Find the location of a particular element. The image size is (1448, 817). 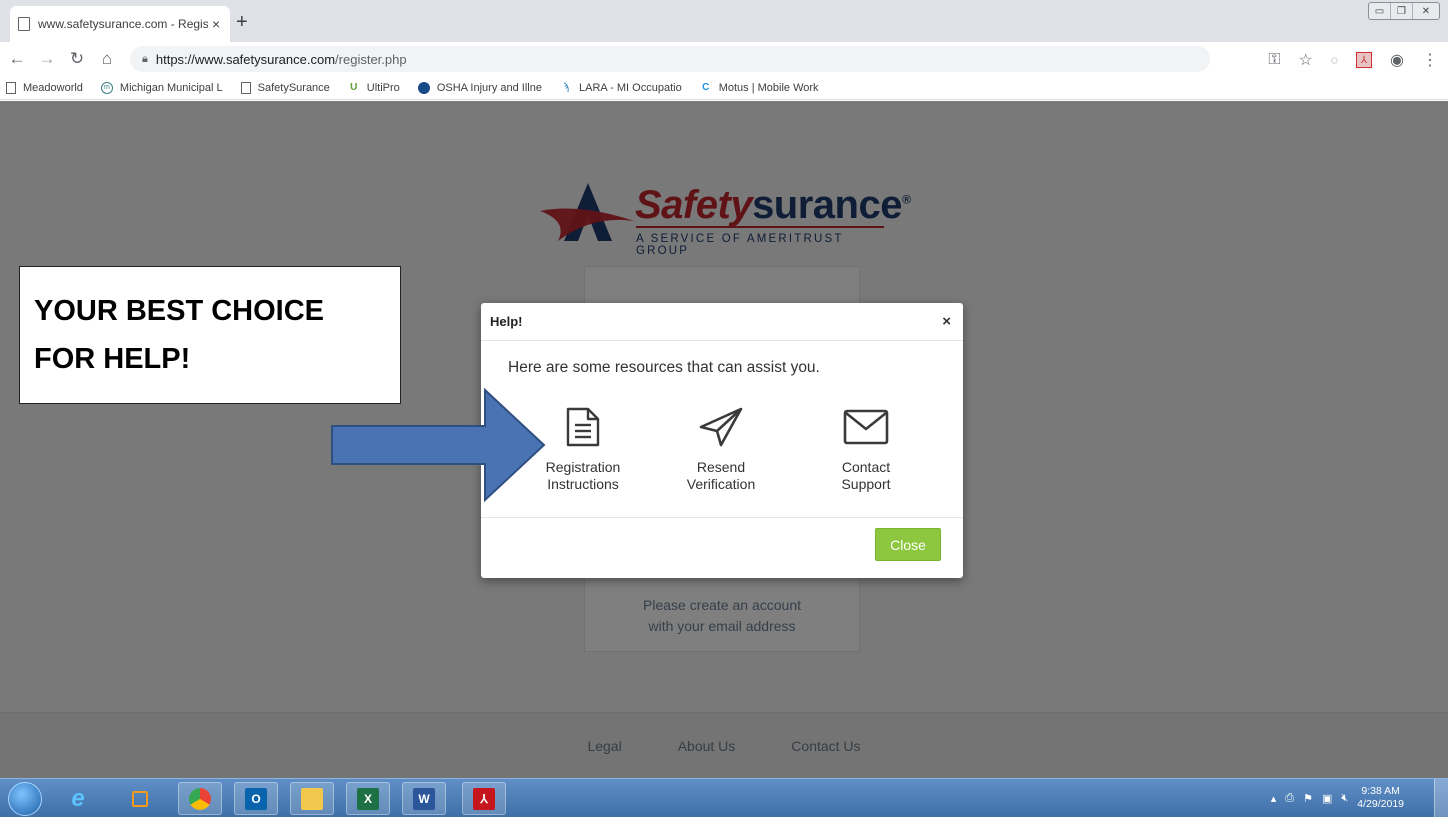

bookmark-label: LARA - MI Occupatio is located at coordinates (630, 87).